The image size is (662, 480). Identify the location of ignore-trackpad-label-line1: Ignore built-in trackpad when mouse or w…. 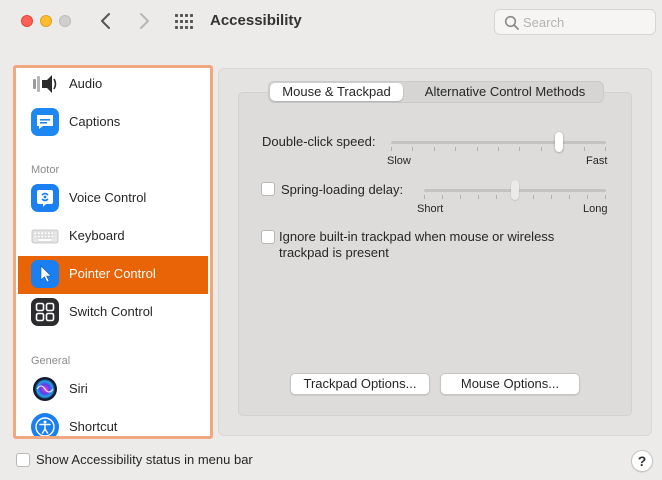
(417, 236).